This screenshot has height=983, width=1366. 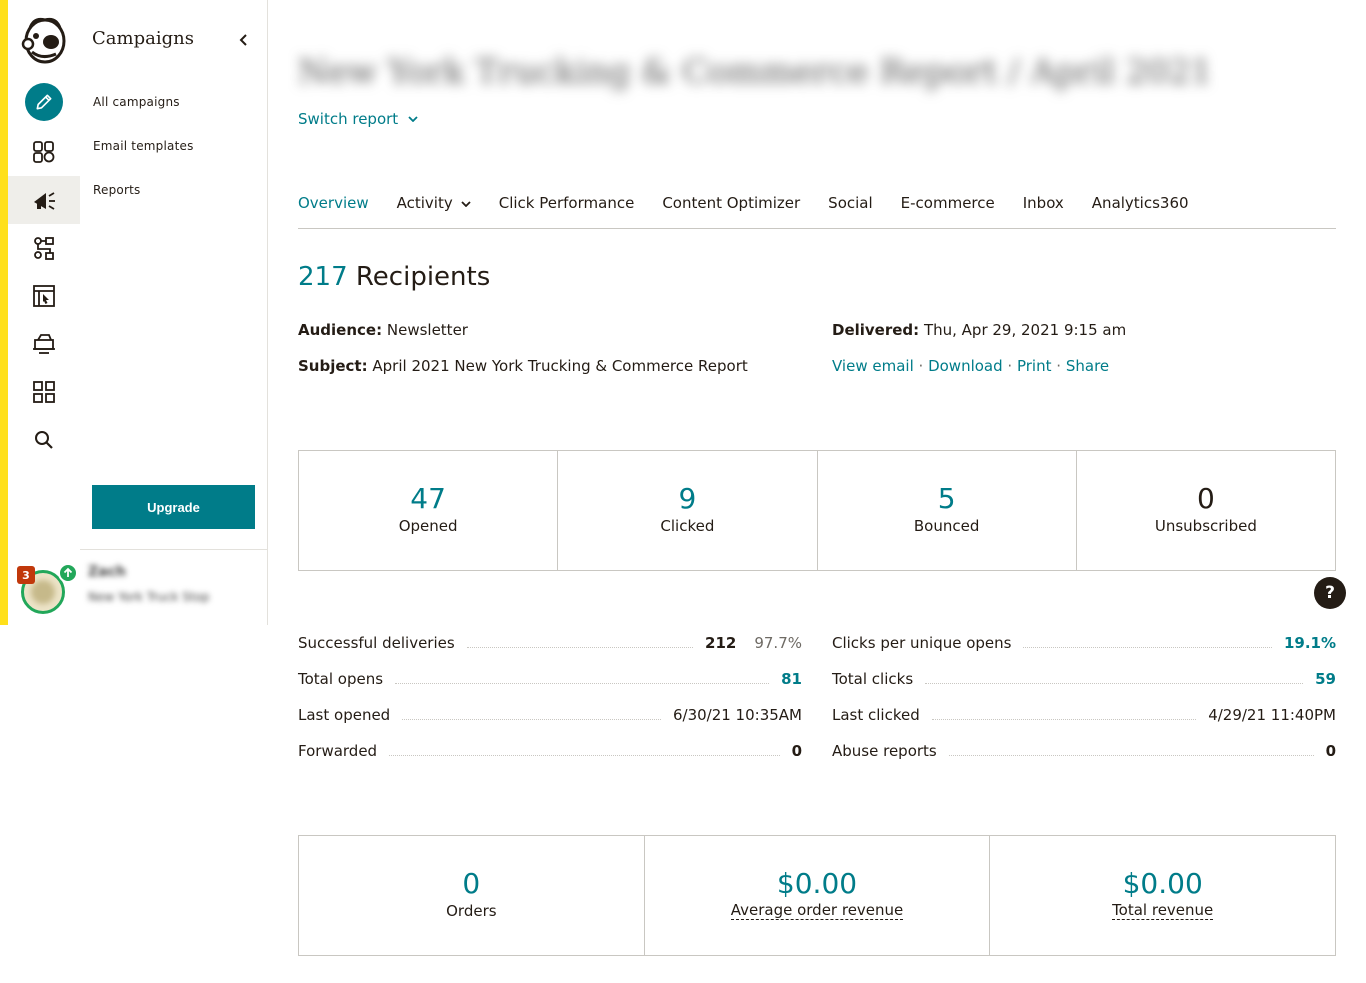 I want to click on tab-activity: Activity, so click(x=434, y=211).